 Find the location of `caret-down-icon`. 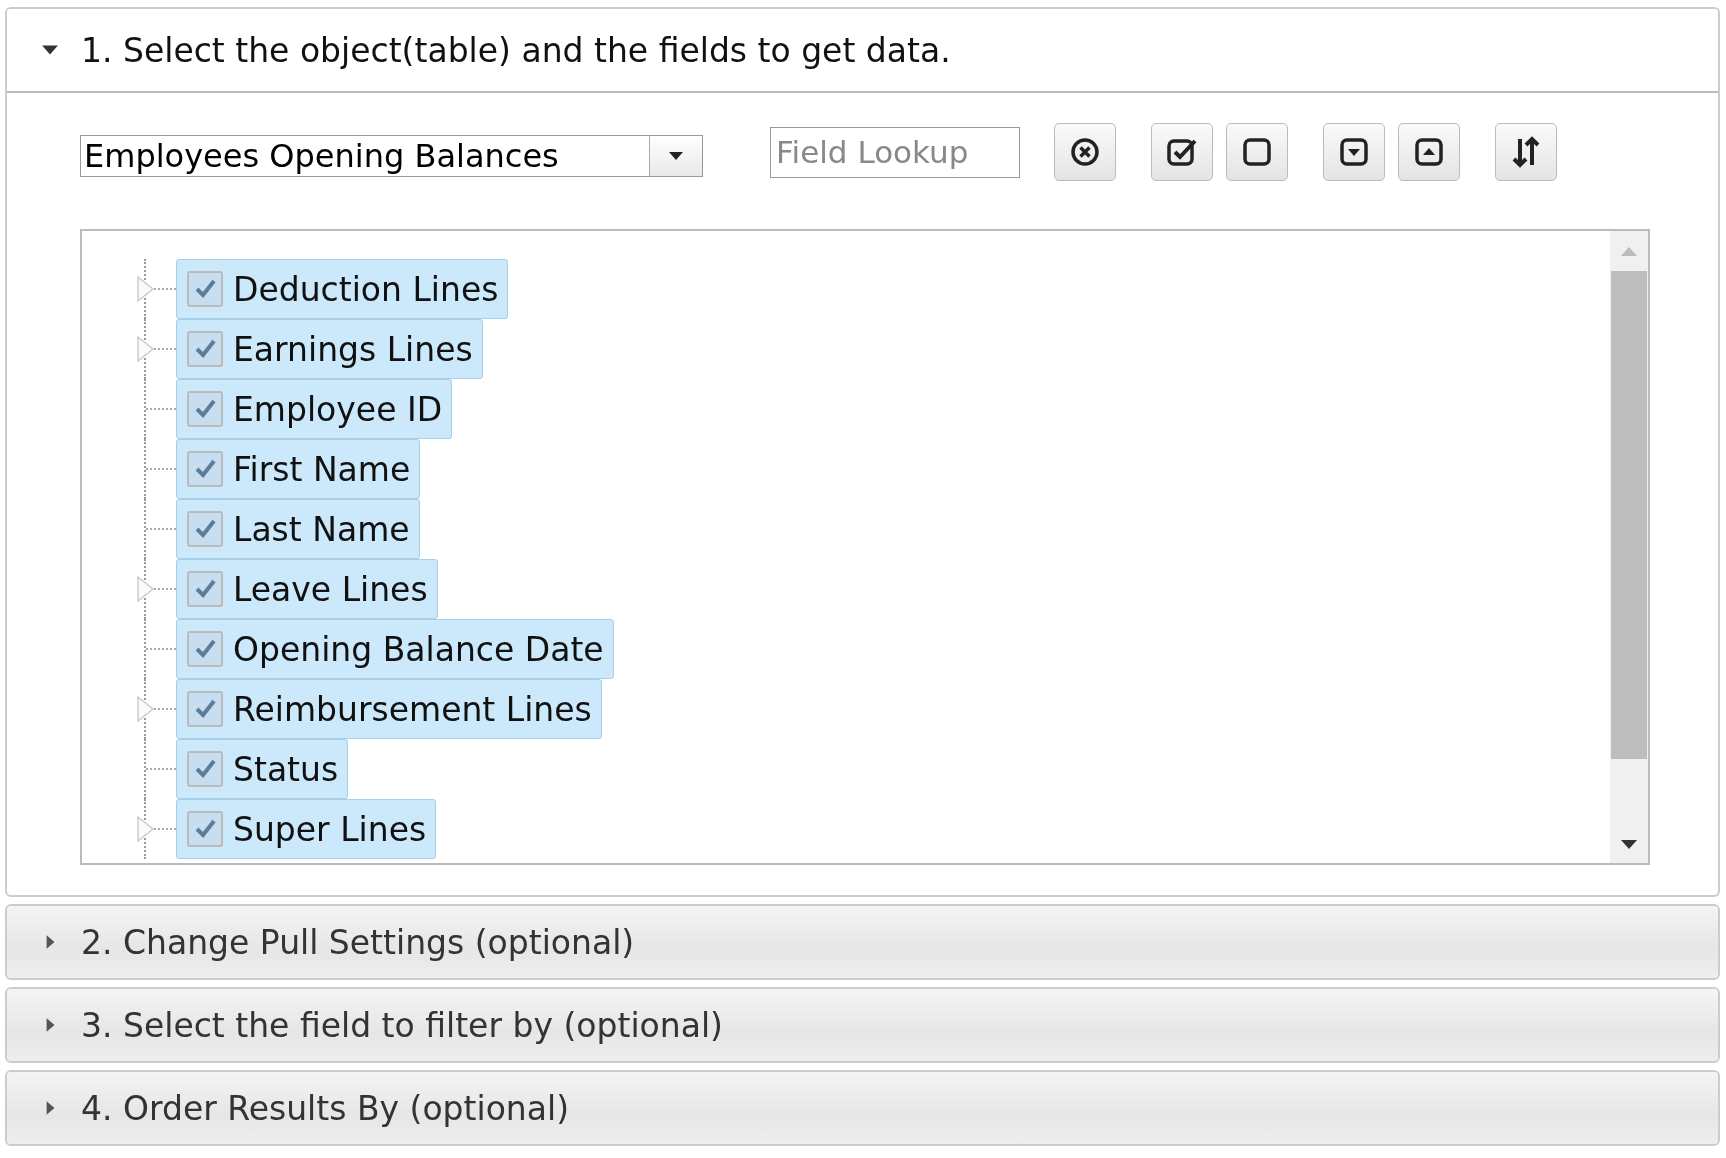

caret-down-icon is located at coordinates (676, 156).